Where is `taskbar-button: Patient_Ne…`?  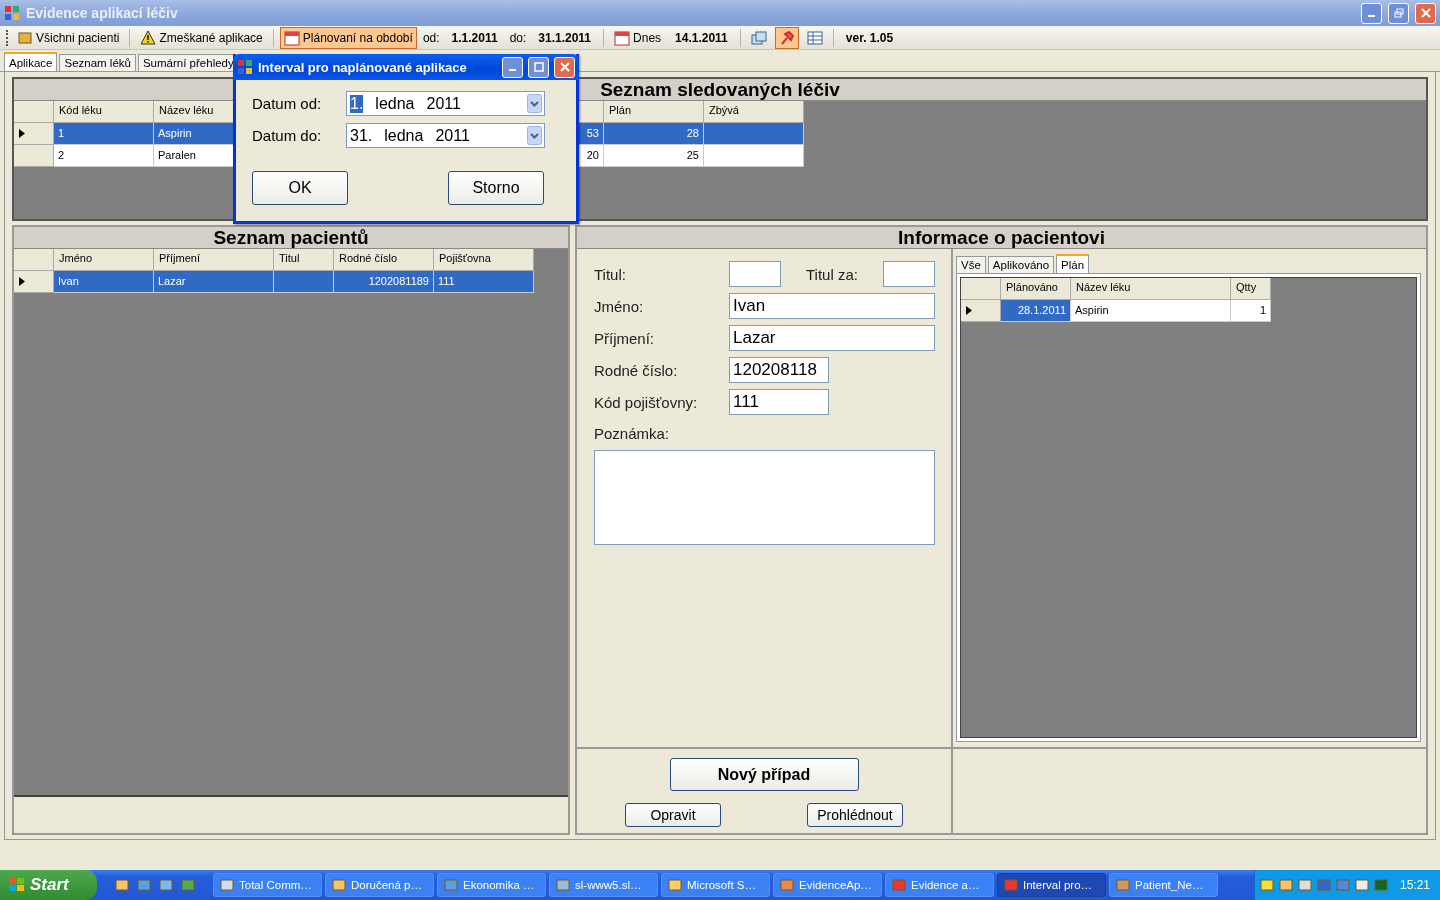 taskbar-button: Patient_Ne… is located at coordinates (1163, 885).